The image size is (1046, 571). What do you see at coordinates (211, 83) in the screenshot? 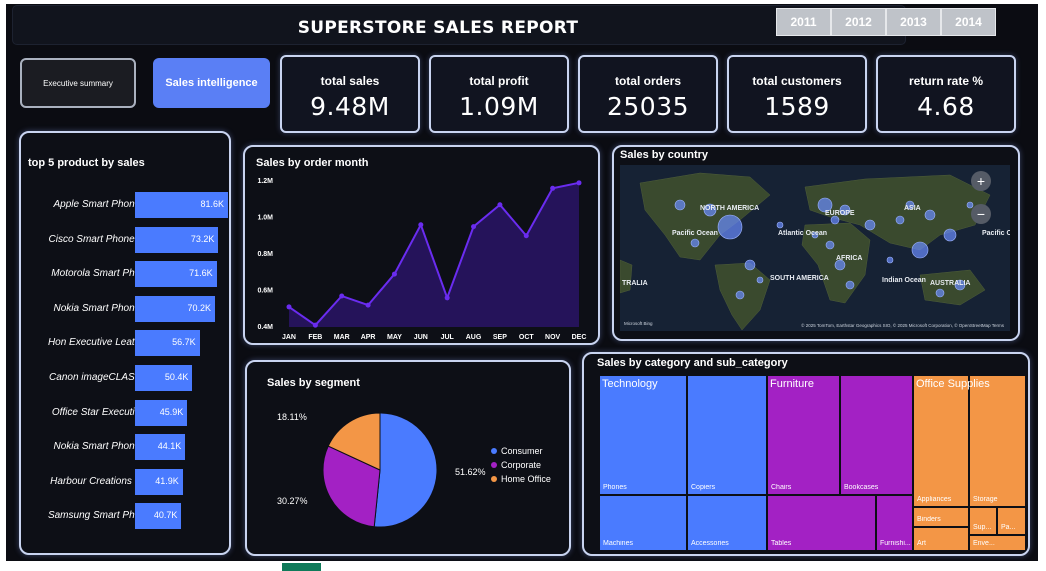
I see `sales-intelligence-button: Sales intelligence` at bounding box center [211, 83].